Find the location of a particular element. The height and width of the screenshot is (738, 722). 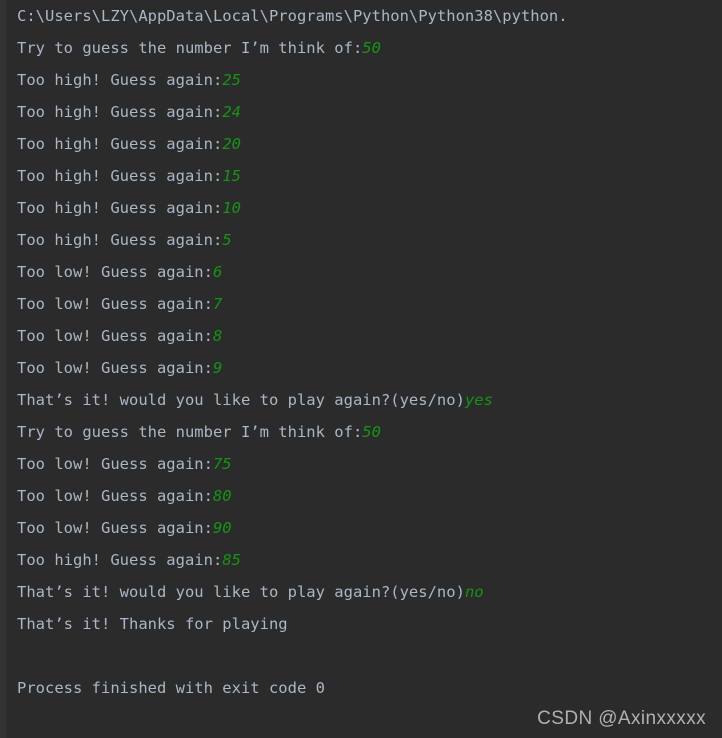

console-line-too-low-6: Too low! Guess again:80 is located at coordinates (364, 496).